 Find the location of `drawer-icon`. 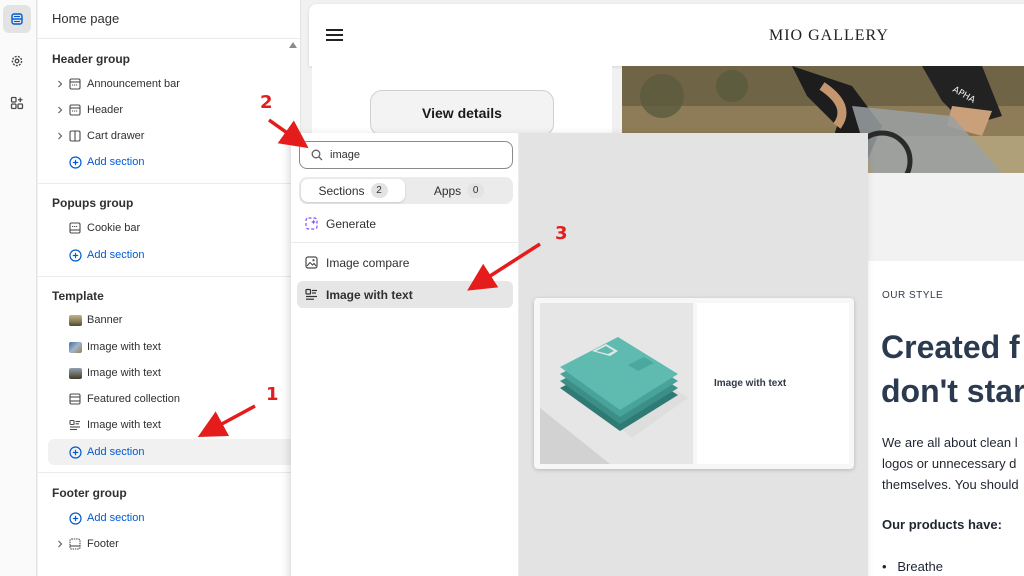

drawer-icon is located at coordinates (75, 136).